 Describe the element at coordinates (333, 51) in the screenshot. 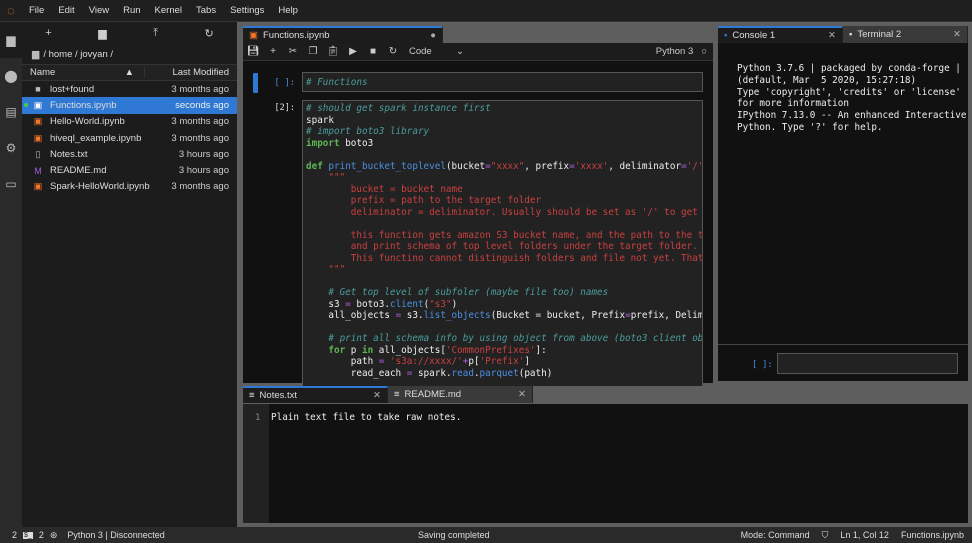

I see `paste-icon: 📋︎` at that location.